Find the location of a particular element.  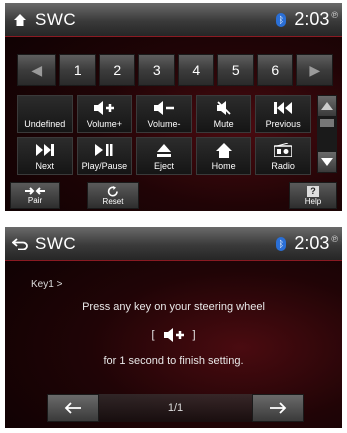

undefined-button: Undefined is located at coordinates (45, 114).